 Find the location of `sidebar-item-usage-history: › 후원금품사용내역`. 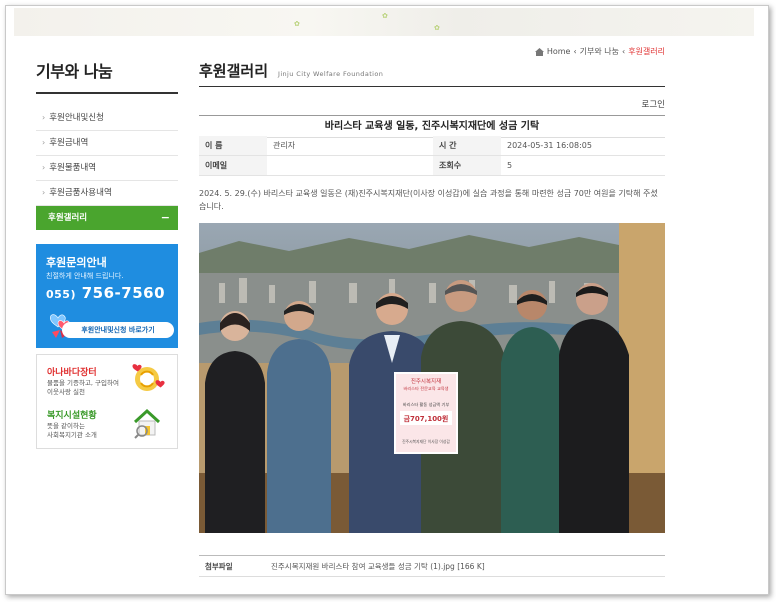

sidebar-item-usage-history: › 후원금품사용내역 is located at coordinates (107, 193).